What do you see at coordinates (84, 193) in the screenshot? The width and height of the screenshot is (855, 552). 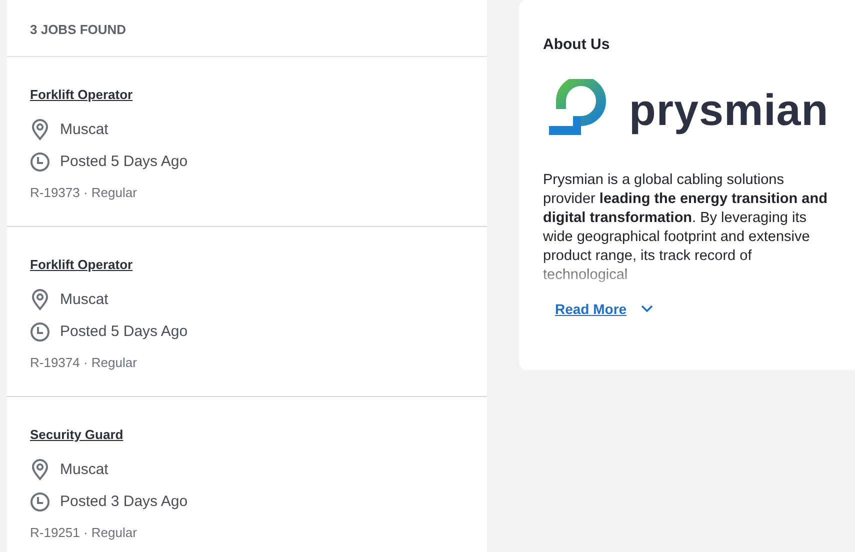 I see `job-meta: R-19373 · Regular` at bounding box center [84, 193].